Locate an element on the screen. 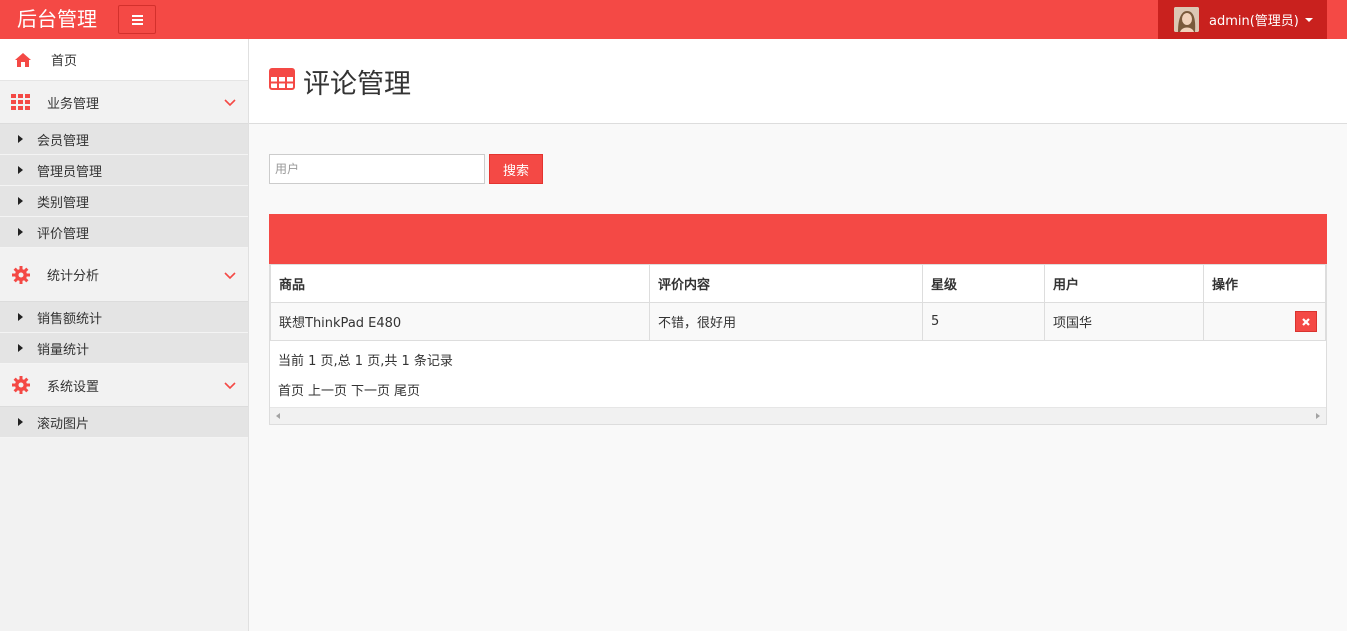 The height and width of the screenshot is (631, 1347). search-bar: 搜索 is located at coordinates (406, 169).